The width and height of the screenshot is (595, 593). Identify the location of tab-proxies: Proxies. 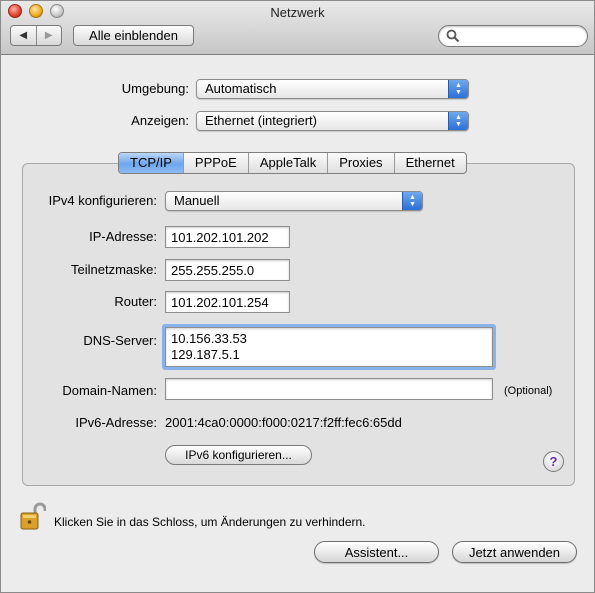
(360, 163).